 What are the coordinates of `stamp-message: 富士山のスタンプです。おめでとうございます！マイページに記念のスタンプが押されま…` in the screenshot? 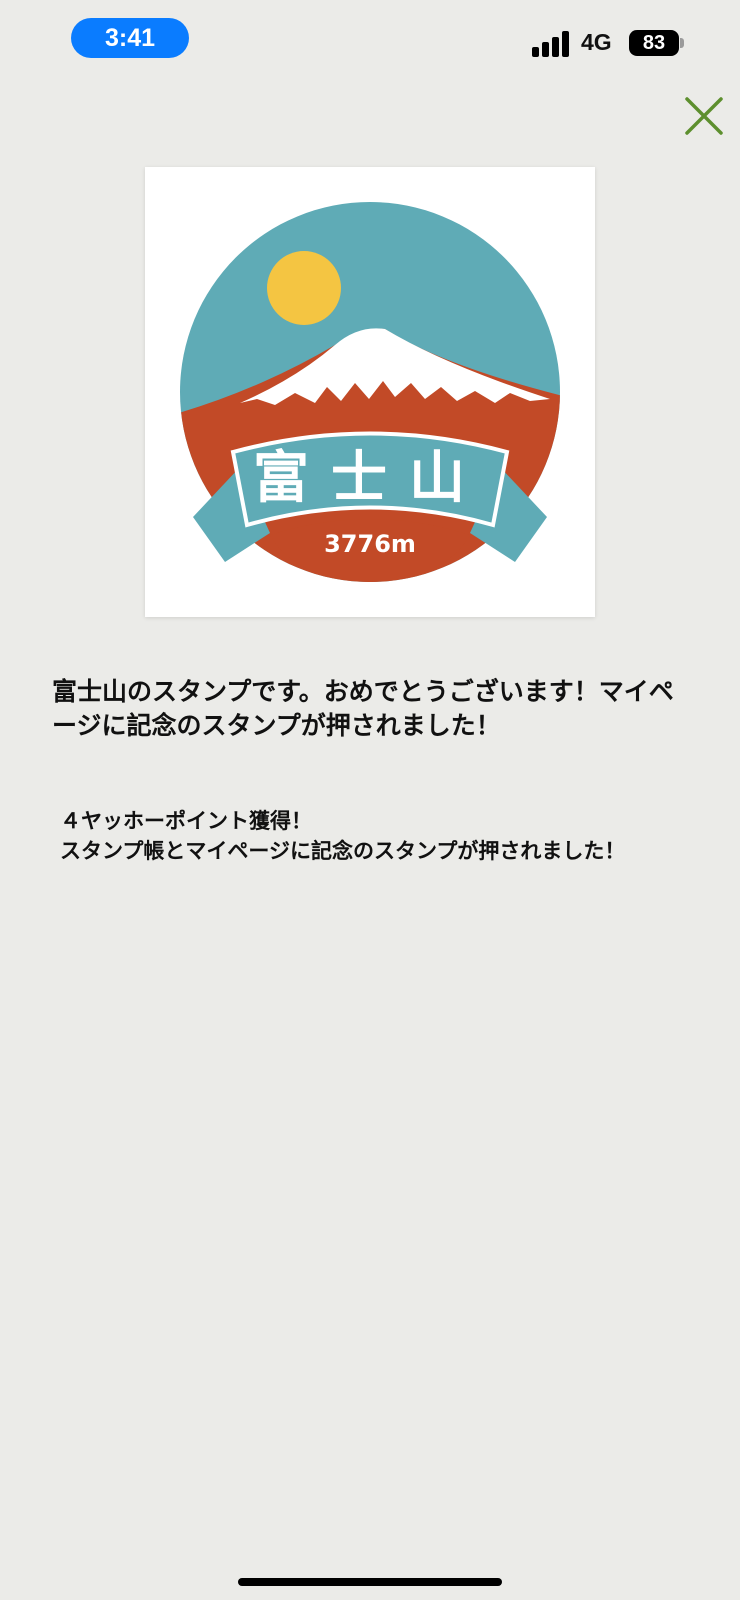 It's located at (363, 708).